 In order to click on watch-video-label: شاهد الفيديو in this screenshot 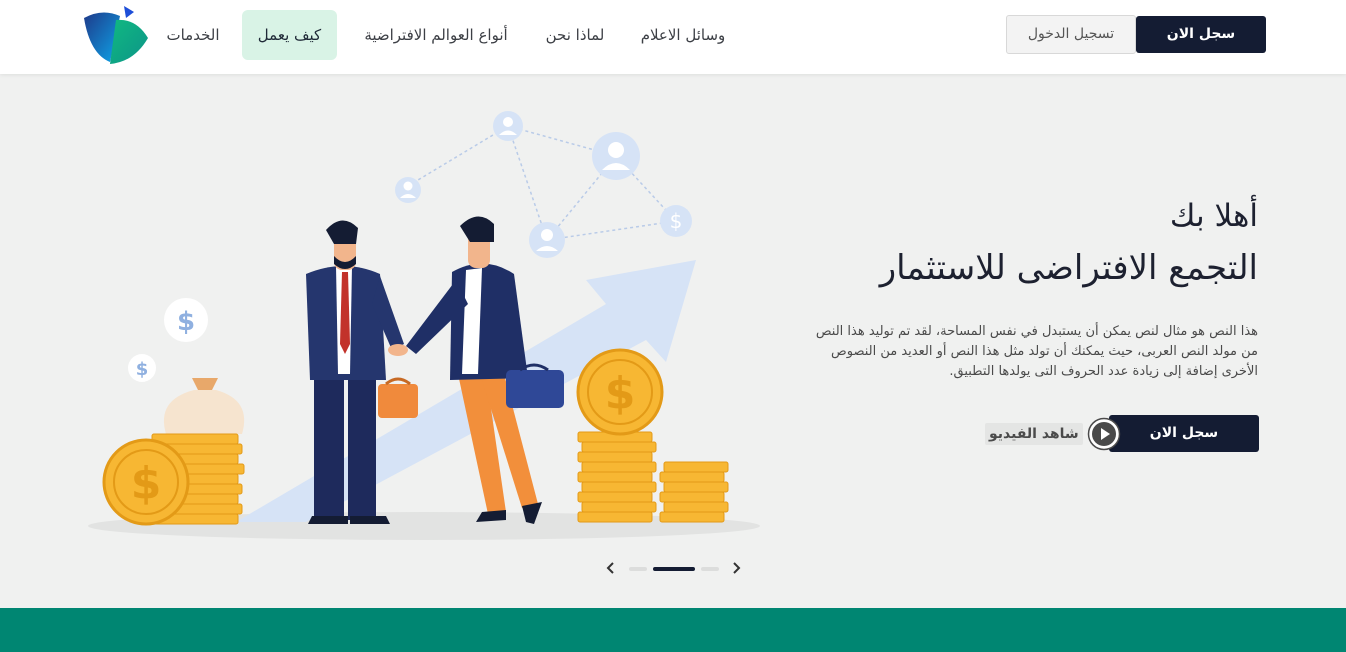, I will do `click(1034, 433)`.